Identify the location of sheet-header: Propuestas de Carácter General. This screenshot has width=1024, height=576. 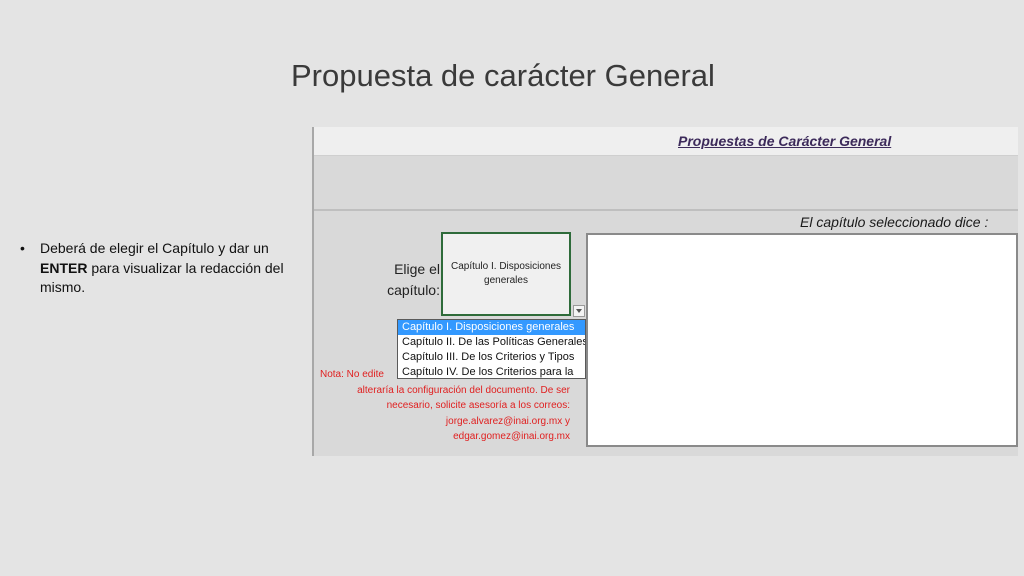
(666, 141).